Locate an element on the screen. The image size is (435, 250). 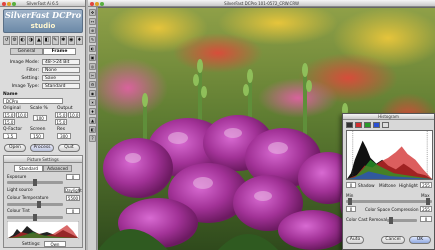
cancel-button: Cancel is located at coordinates (393, 240).